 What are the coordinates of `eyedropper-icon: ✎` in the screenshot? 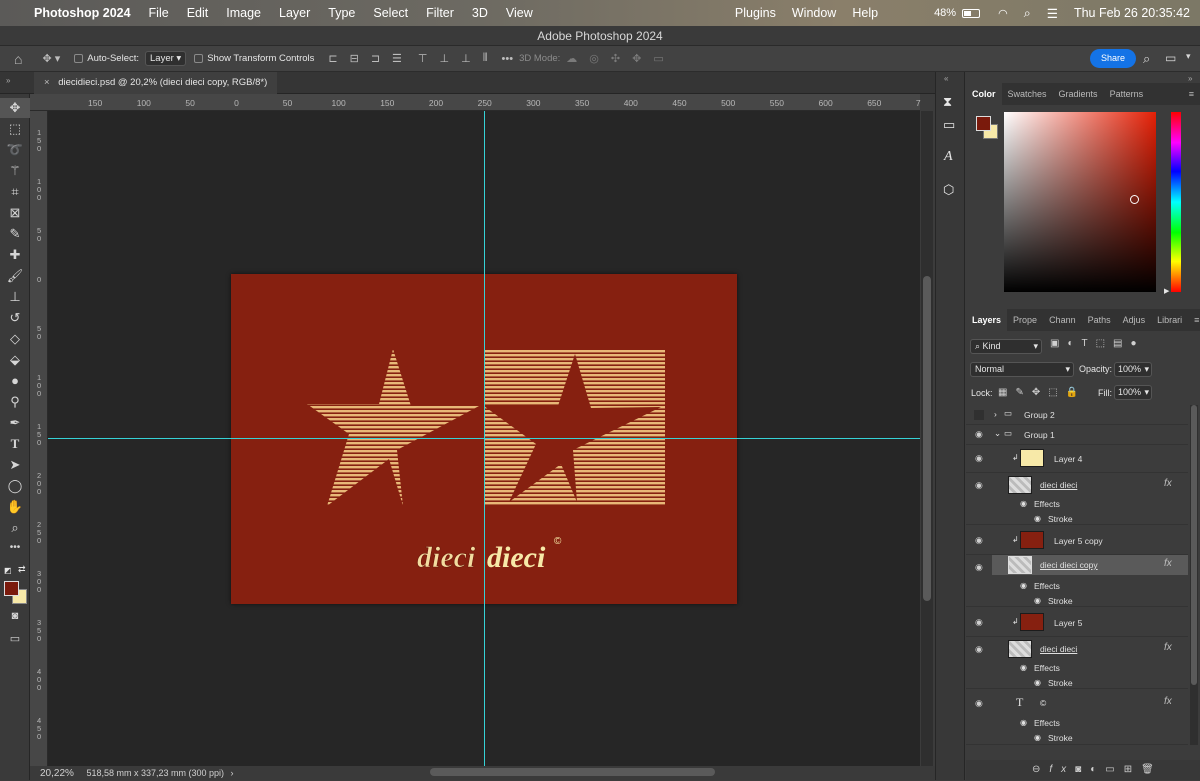 It's located at (15, 234).